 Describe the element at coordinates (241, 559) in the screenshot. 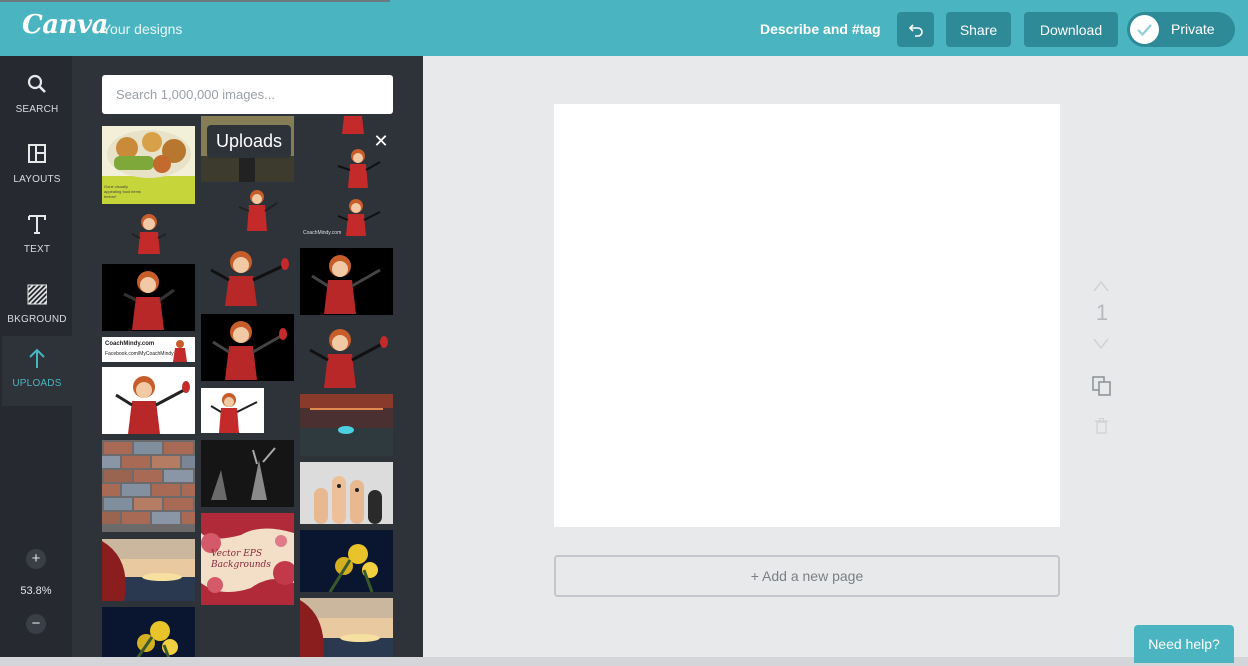

I see `vector-eps-text: Vector EPS Backgrounds` at that location.